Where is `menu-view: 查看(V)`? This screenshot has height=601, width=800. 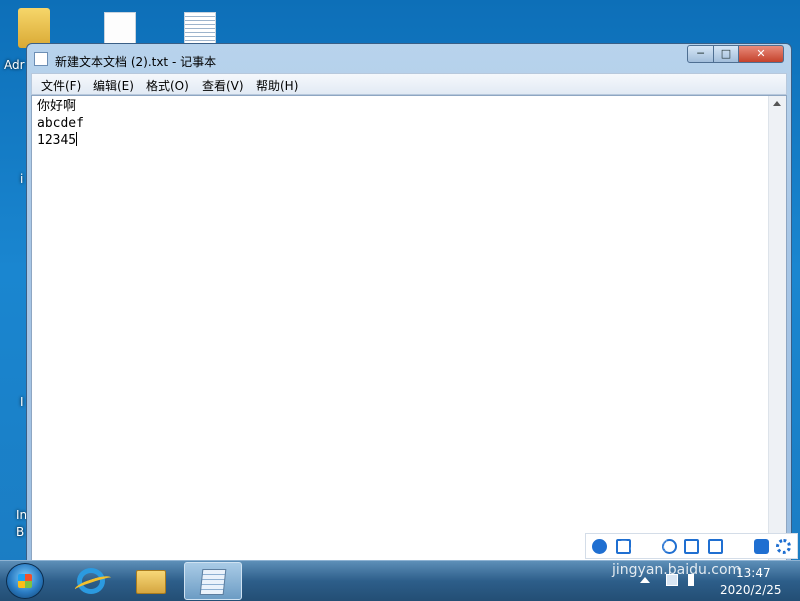
menu-view: 查看(V) is located at coordinates (223, 85).